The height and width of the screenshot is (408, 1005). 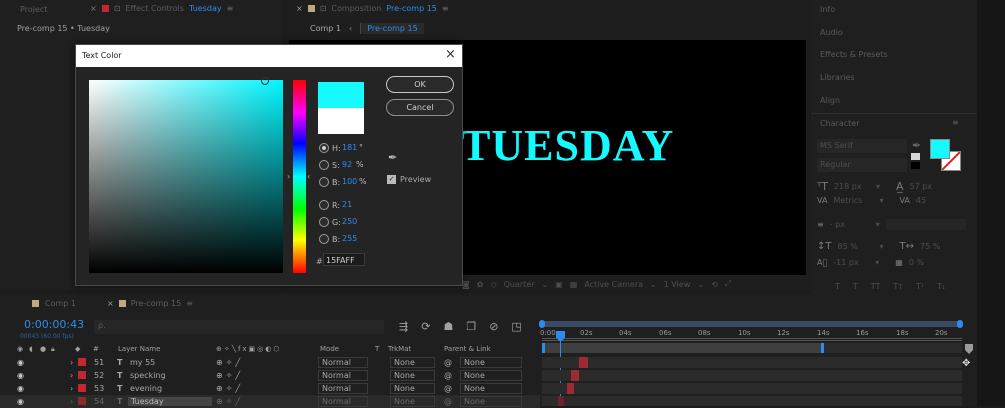 What do you see at coordinates (960, 324) in the screenshot?
I see `work-area-end-handle` at bounding box center [960, 324].